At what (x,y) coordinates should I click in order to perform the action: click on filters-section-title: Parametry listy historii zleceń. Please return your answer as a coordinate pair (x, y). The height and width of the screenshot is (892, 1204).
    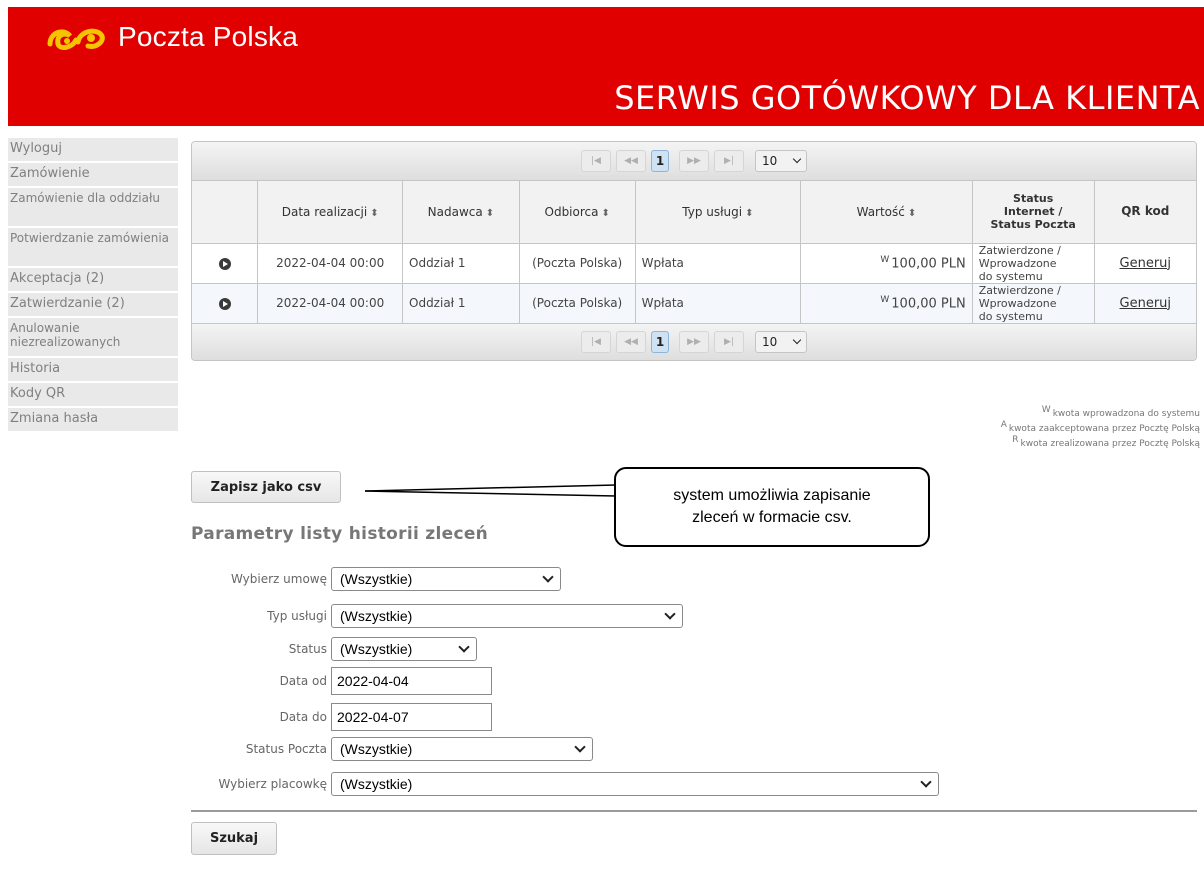
    Looking at the image, I should click on (340, 534).